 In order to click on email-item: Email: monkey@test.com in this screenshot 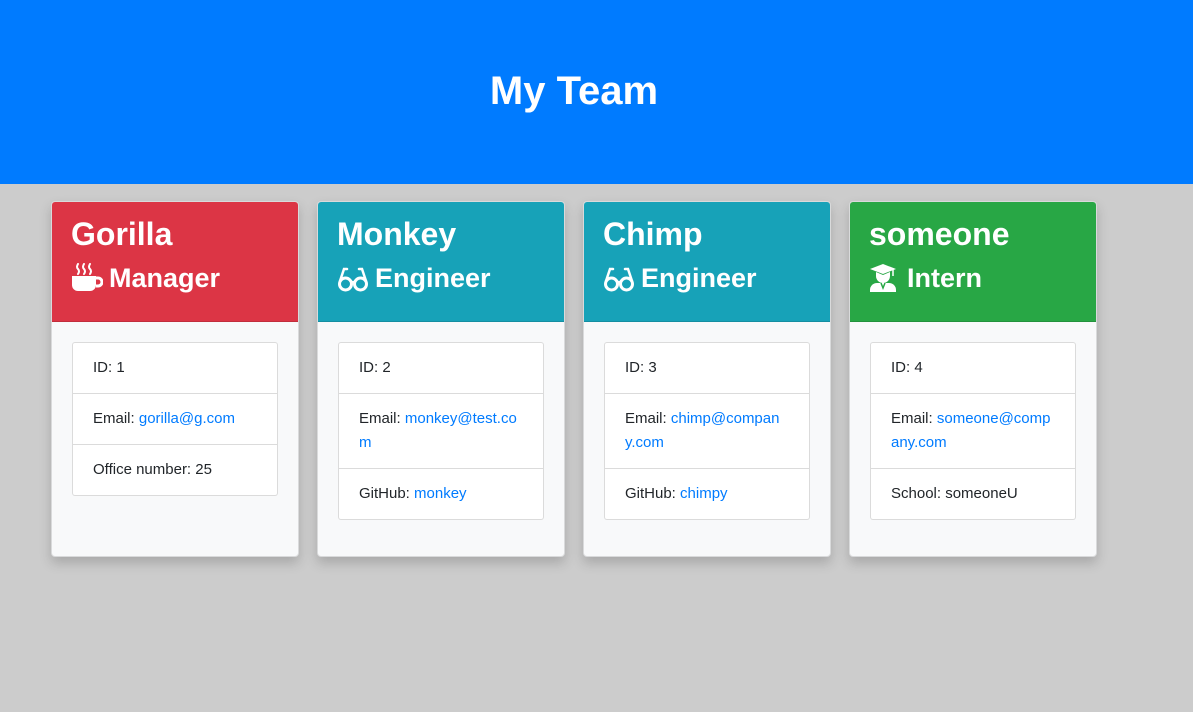, I will do `click(441, 430)`.